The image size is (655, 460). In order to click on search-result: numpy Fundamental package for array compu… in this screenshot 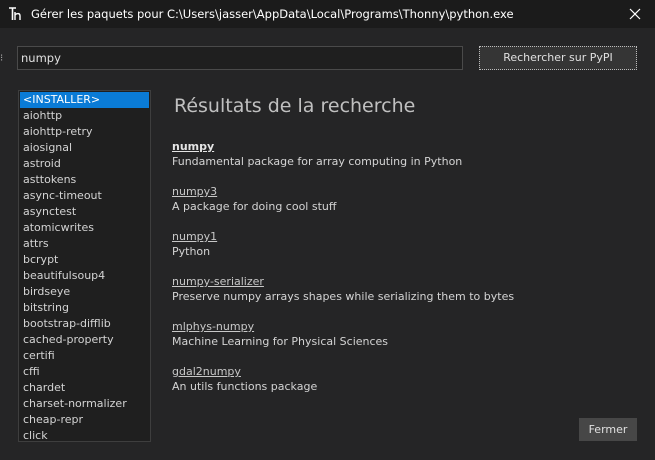, I will do `click(407, 162)`.